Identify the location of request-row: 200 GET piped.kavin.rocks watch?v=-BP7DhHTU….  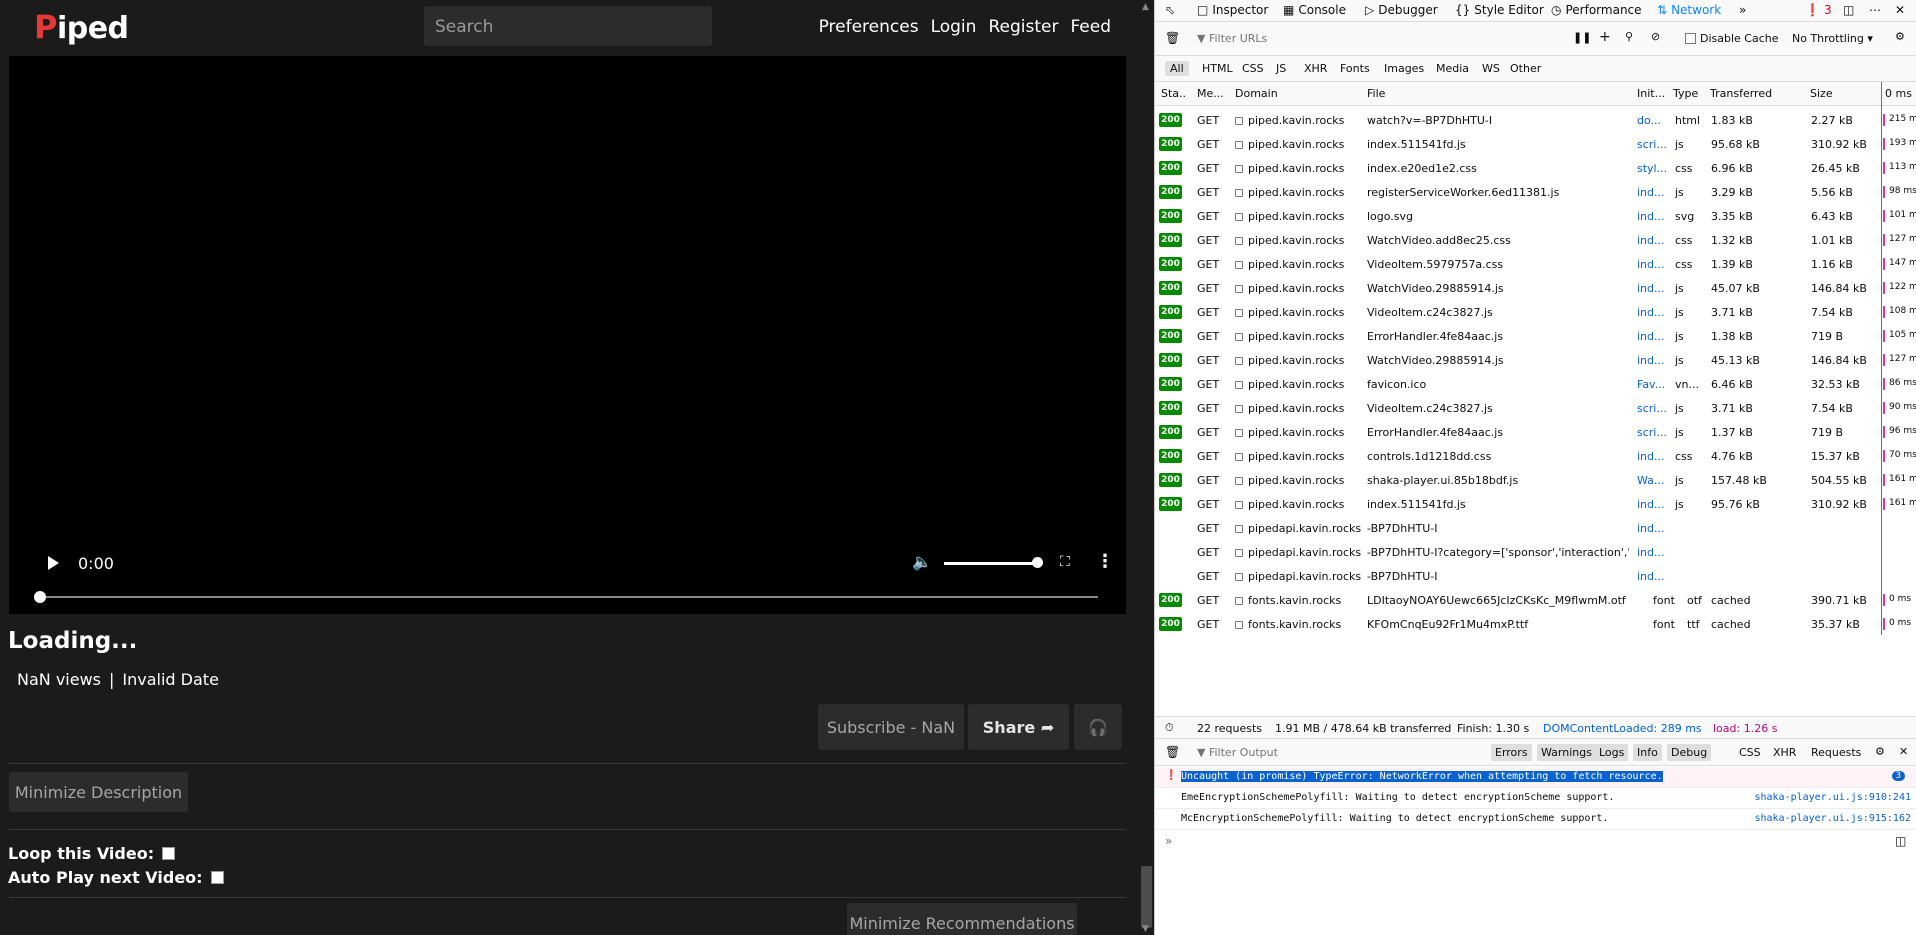
(1535, 120).